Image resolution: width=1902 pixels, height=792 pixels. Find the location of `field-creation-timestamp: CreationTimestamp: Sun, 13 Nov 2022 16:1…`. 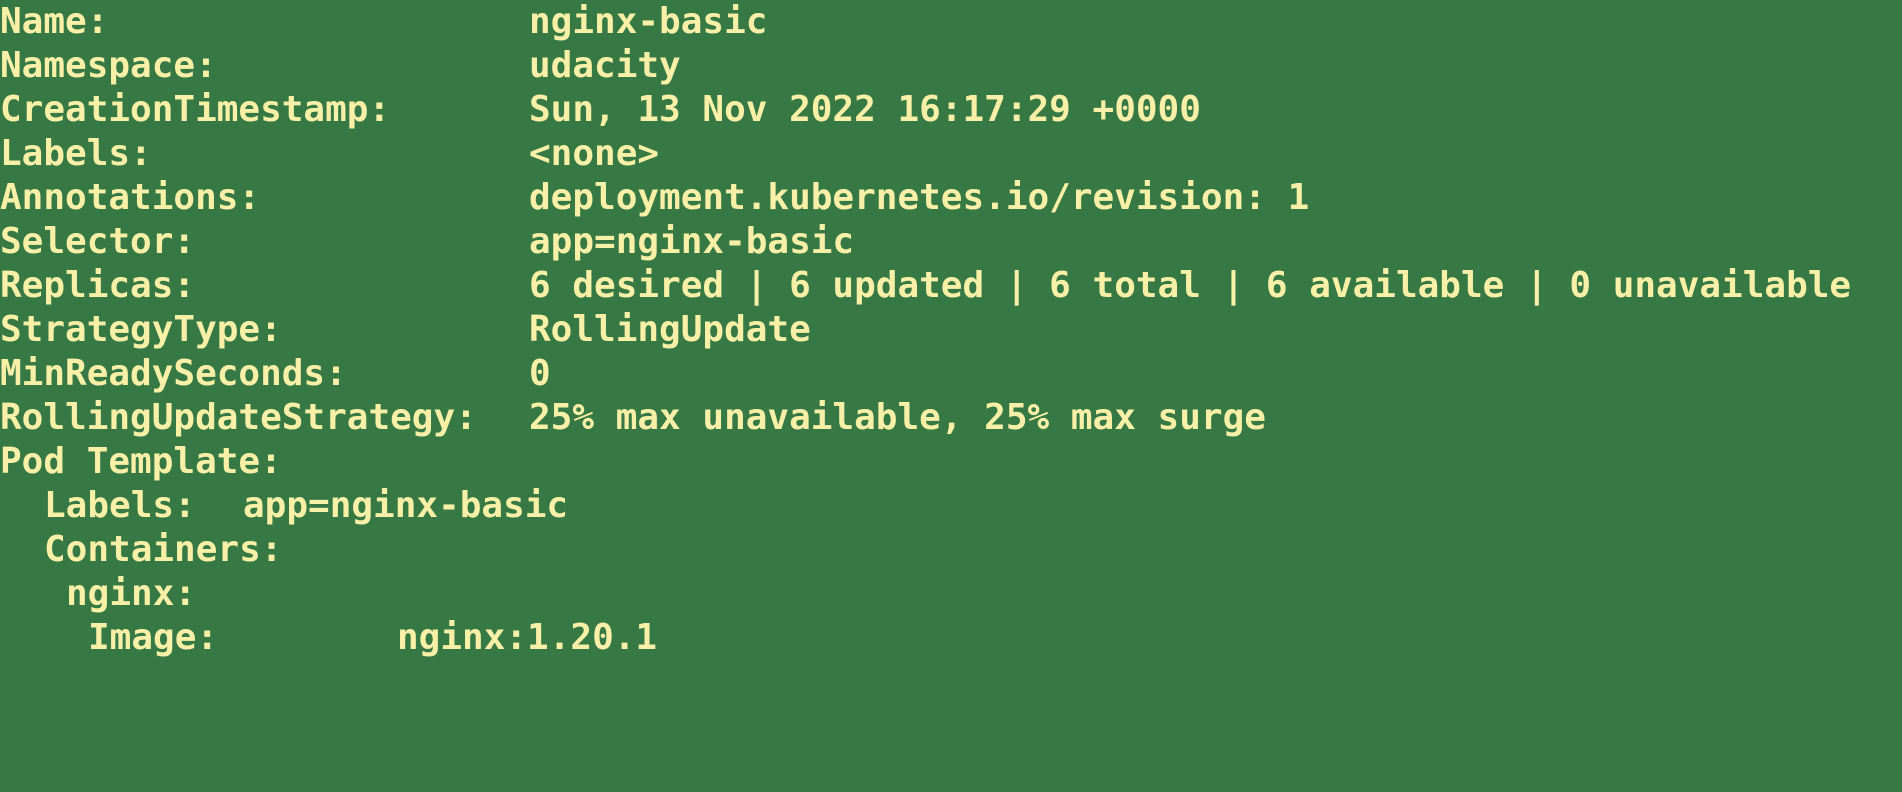

field-creation-timestamp: CreationTimestamp: Sun, 13 Nov 2022 16:1… is located at coordinates (951, 110).